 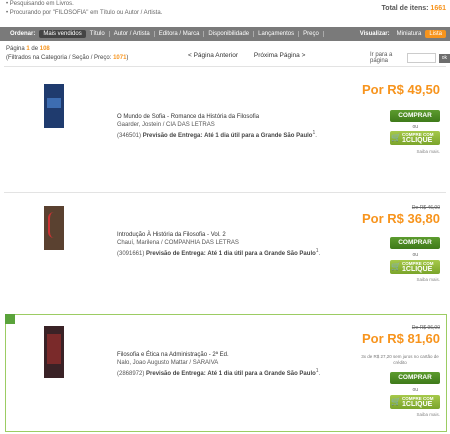 What do you see at coordinates (311, 34) in the screenshot?
I see `tab-preco: Preço` at bounding box center [311, 34].